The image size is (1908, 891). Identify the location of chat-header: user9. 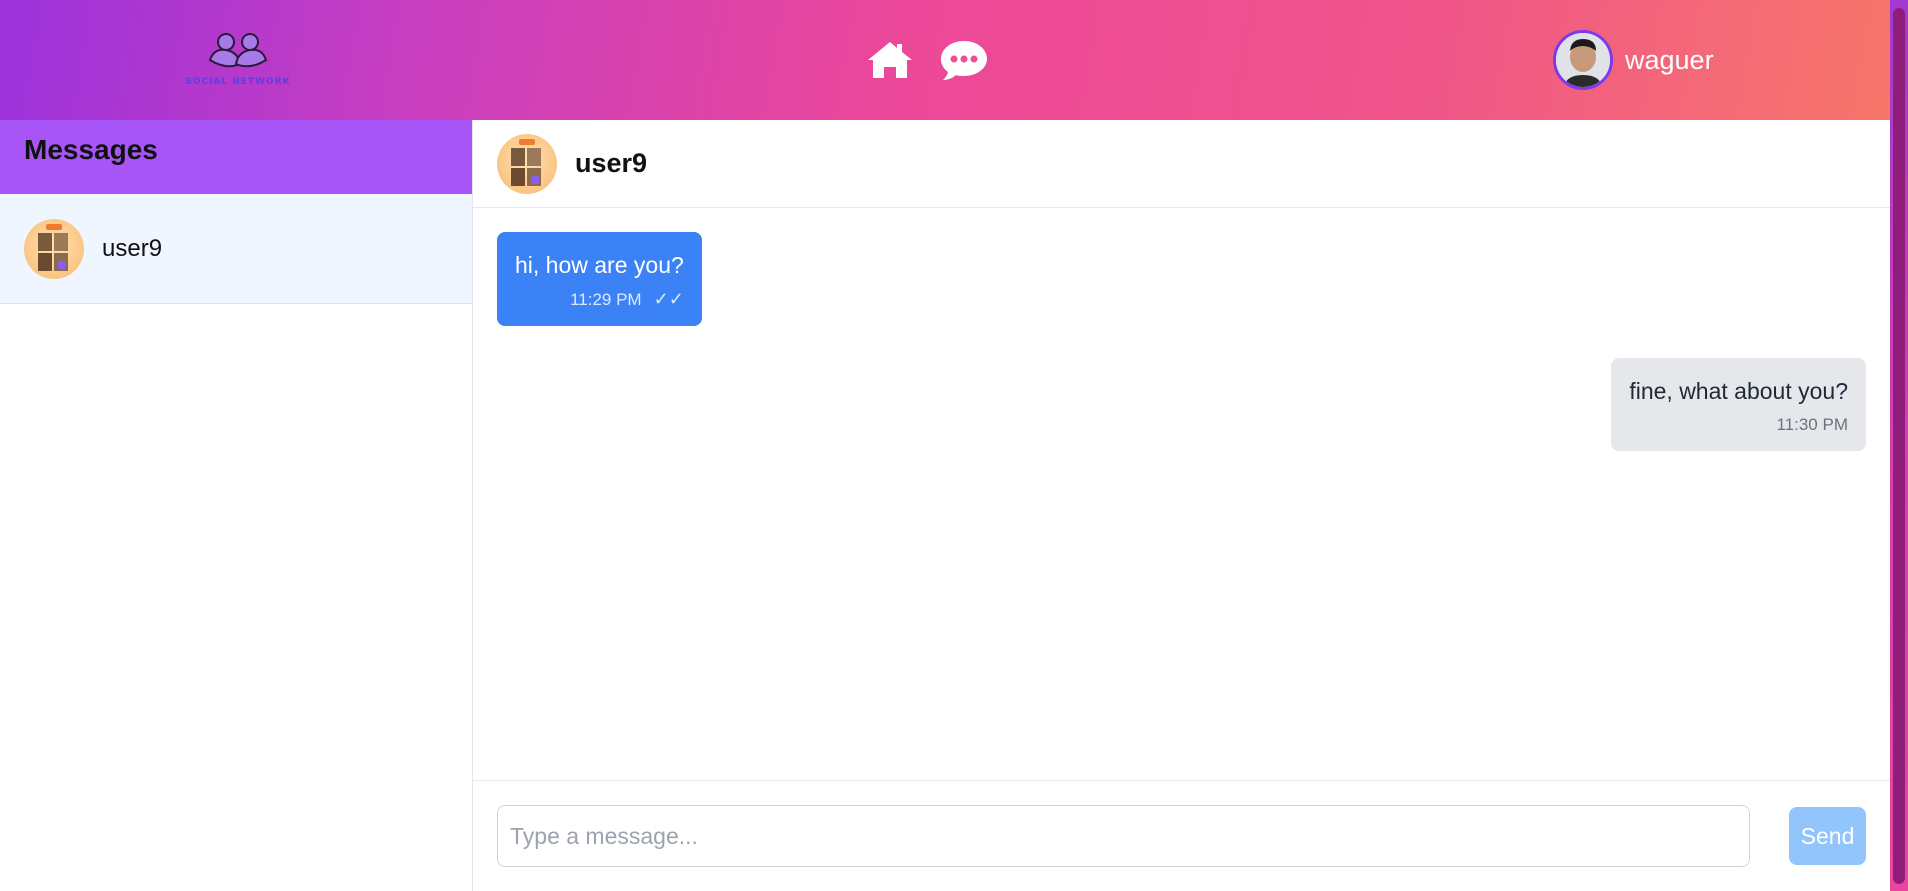
(1181, 164).